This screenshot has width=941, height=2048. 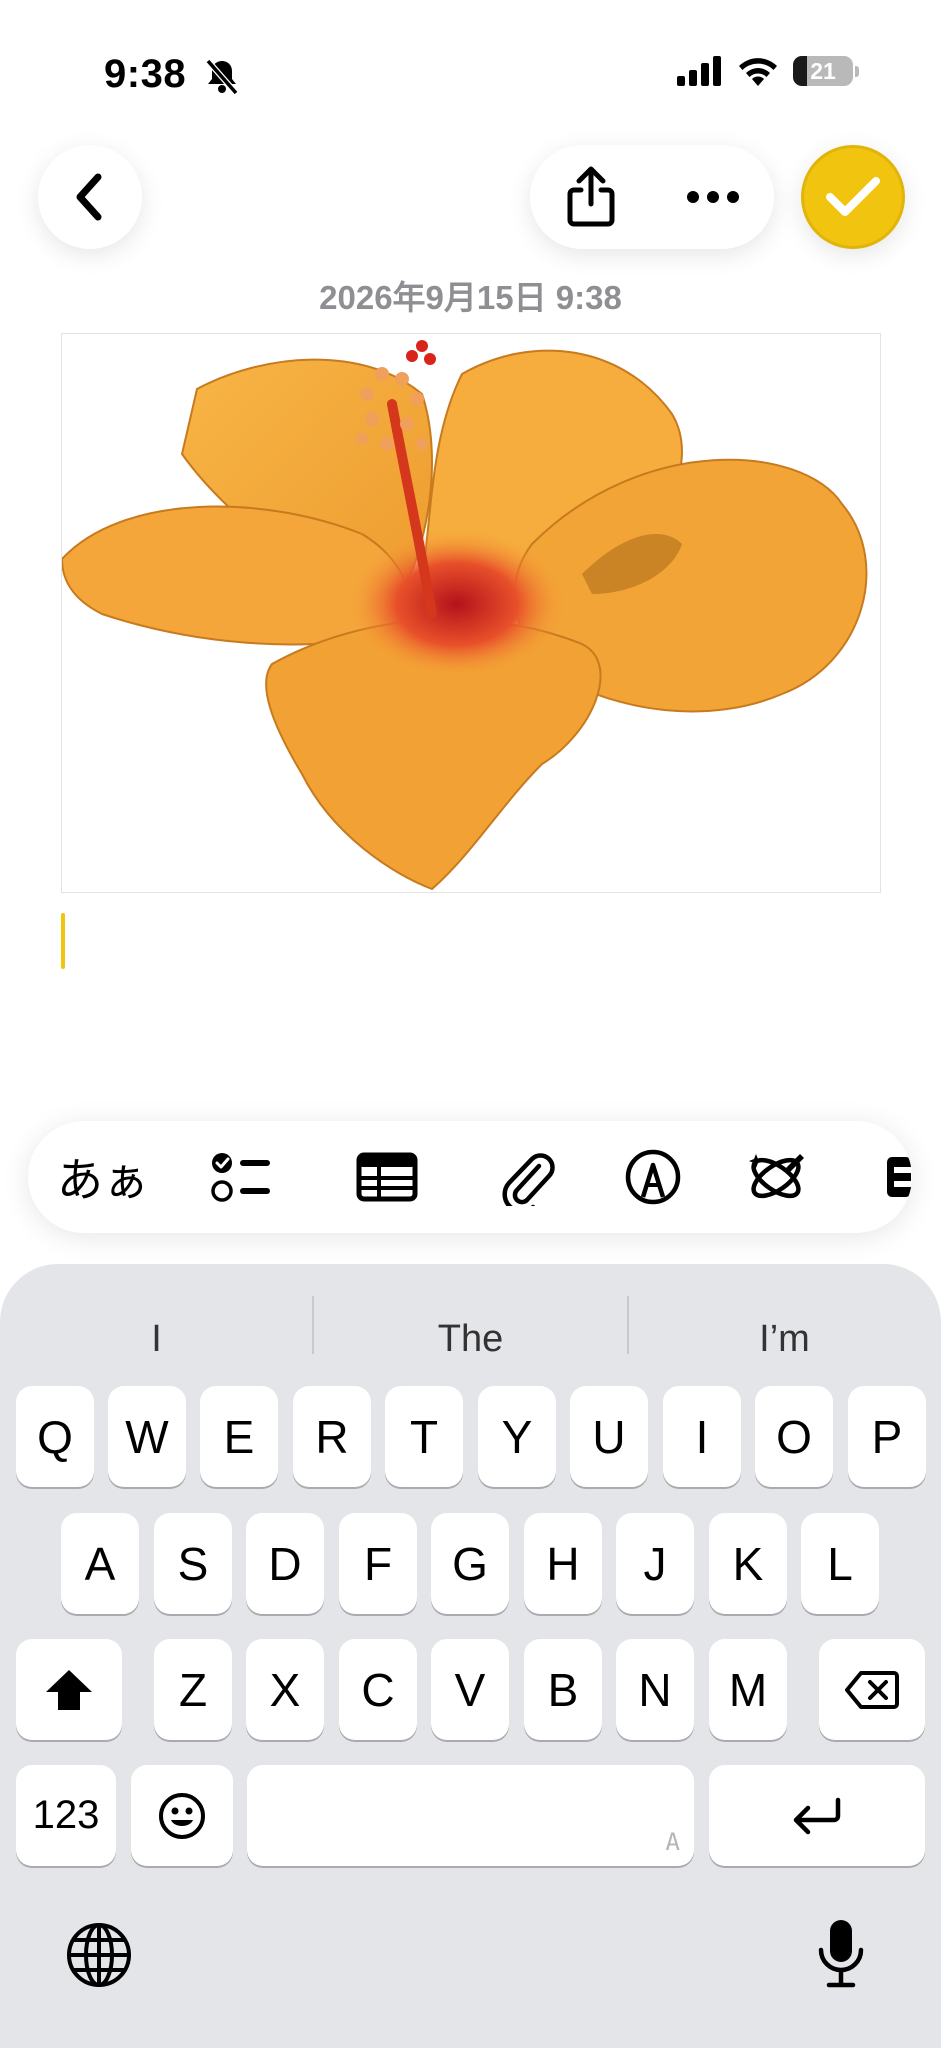 What do you see at coordinates (702, 1436) in the screenshot?
I see `key-i: I` at bounding box center [702, 1436].